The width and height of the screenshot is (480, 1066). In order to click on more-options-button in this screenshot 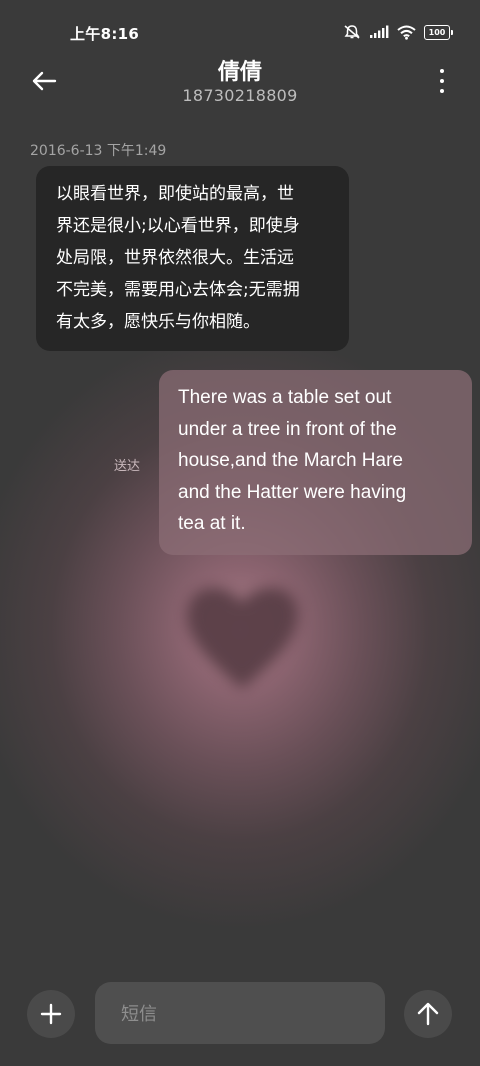, I will do `click(442, 81)`.